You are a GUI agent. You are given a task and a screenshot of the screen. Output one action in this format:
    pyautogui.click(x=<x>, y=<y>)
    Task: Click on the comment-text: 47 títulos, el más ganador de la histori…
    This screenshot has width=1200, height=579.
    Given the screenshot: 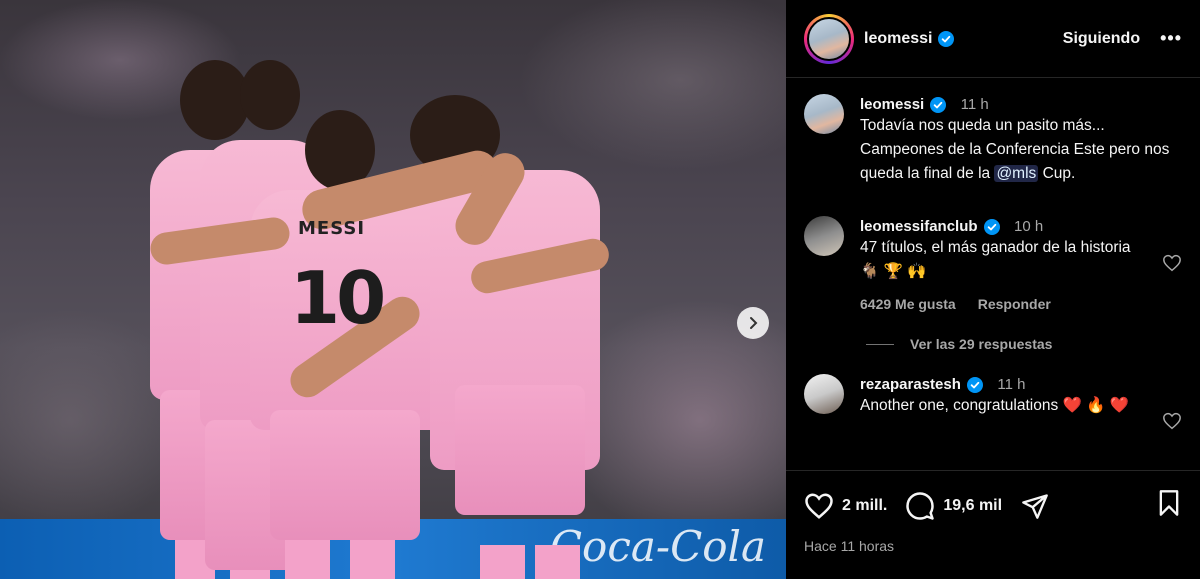 What is the action you would take?
    pyautogui.click(x=995, y=259)
    